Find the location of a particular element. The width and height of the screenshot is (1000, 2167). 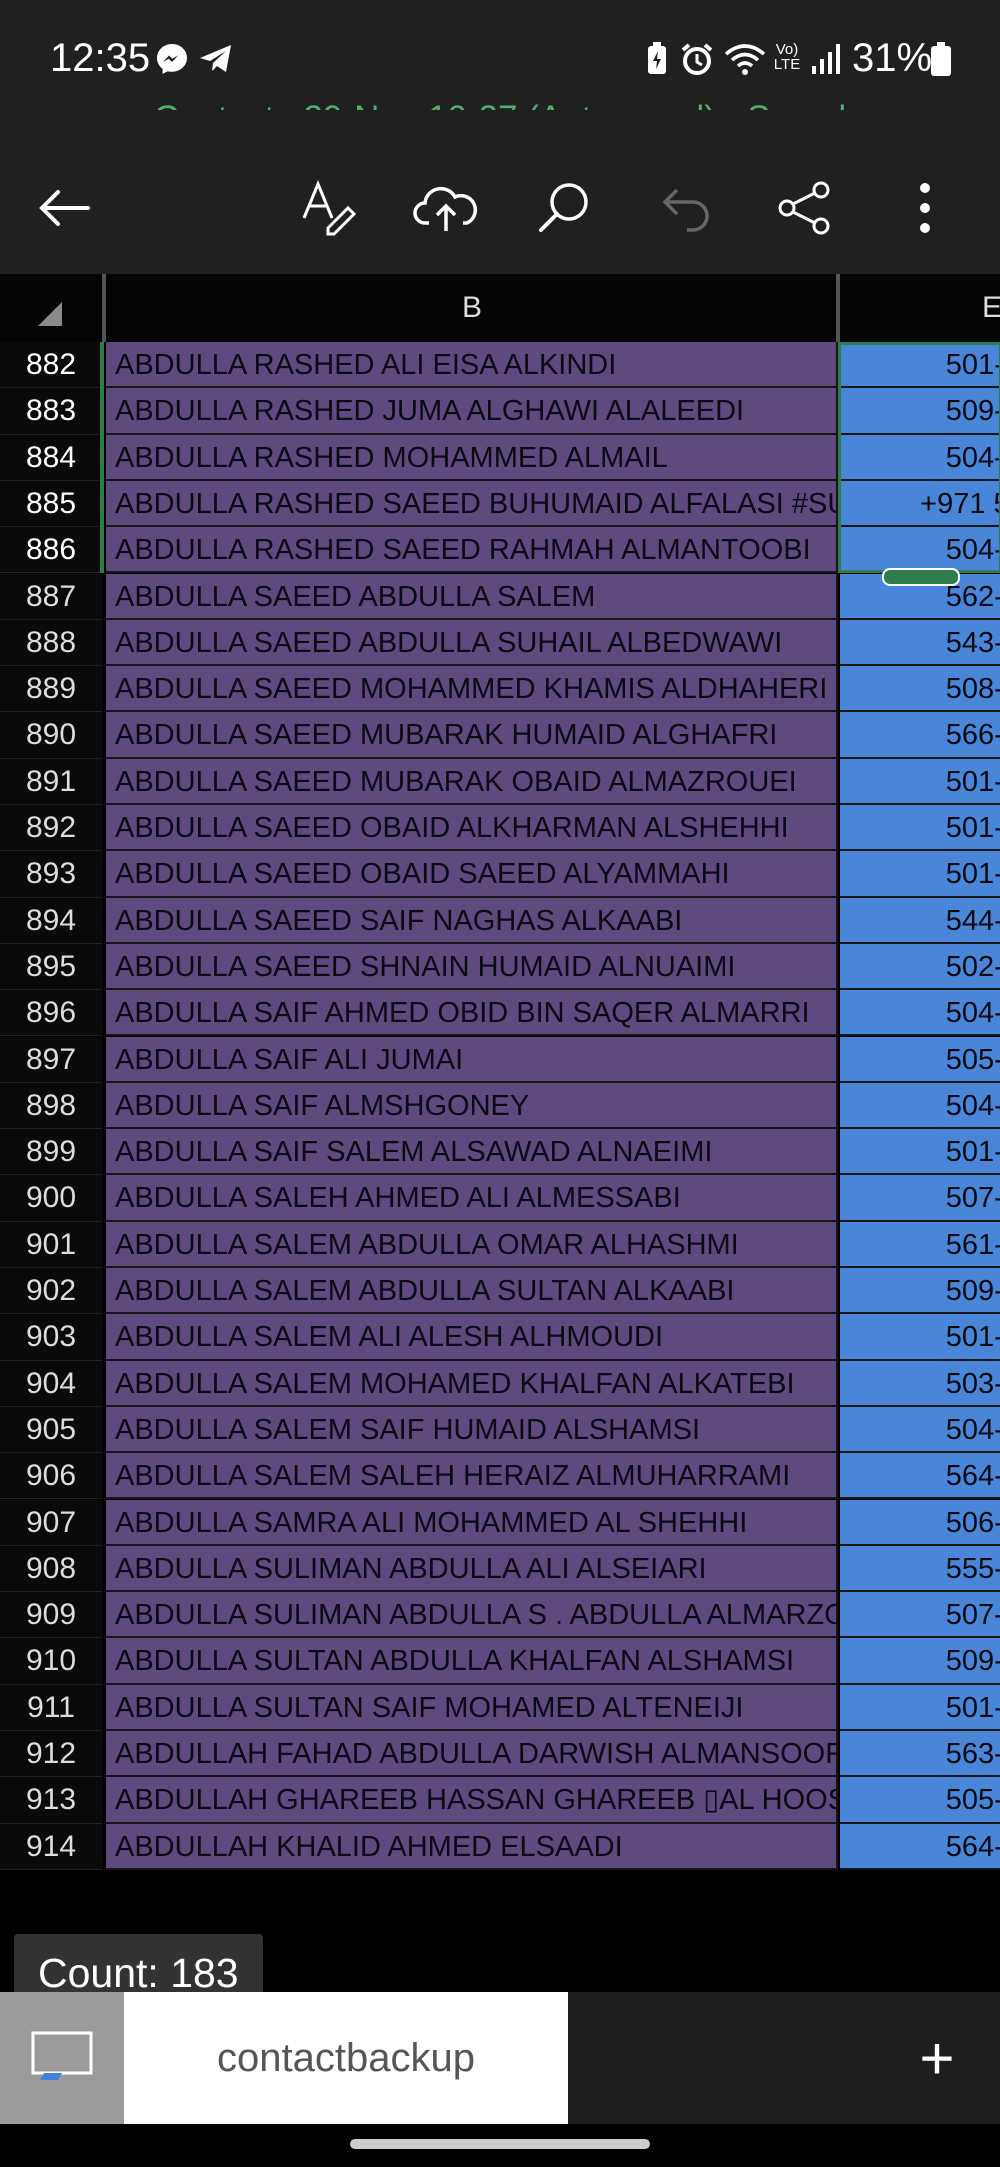

row-header: 889 is located at coordinates (51, 689).